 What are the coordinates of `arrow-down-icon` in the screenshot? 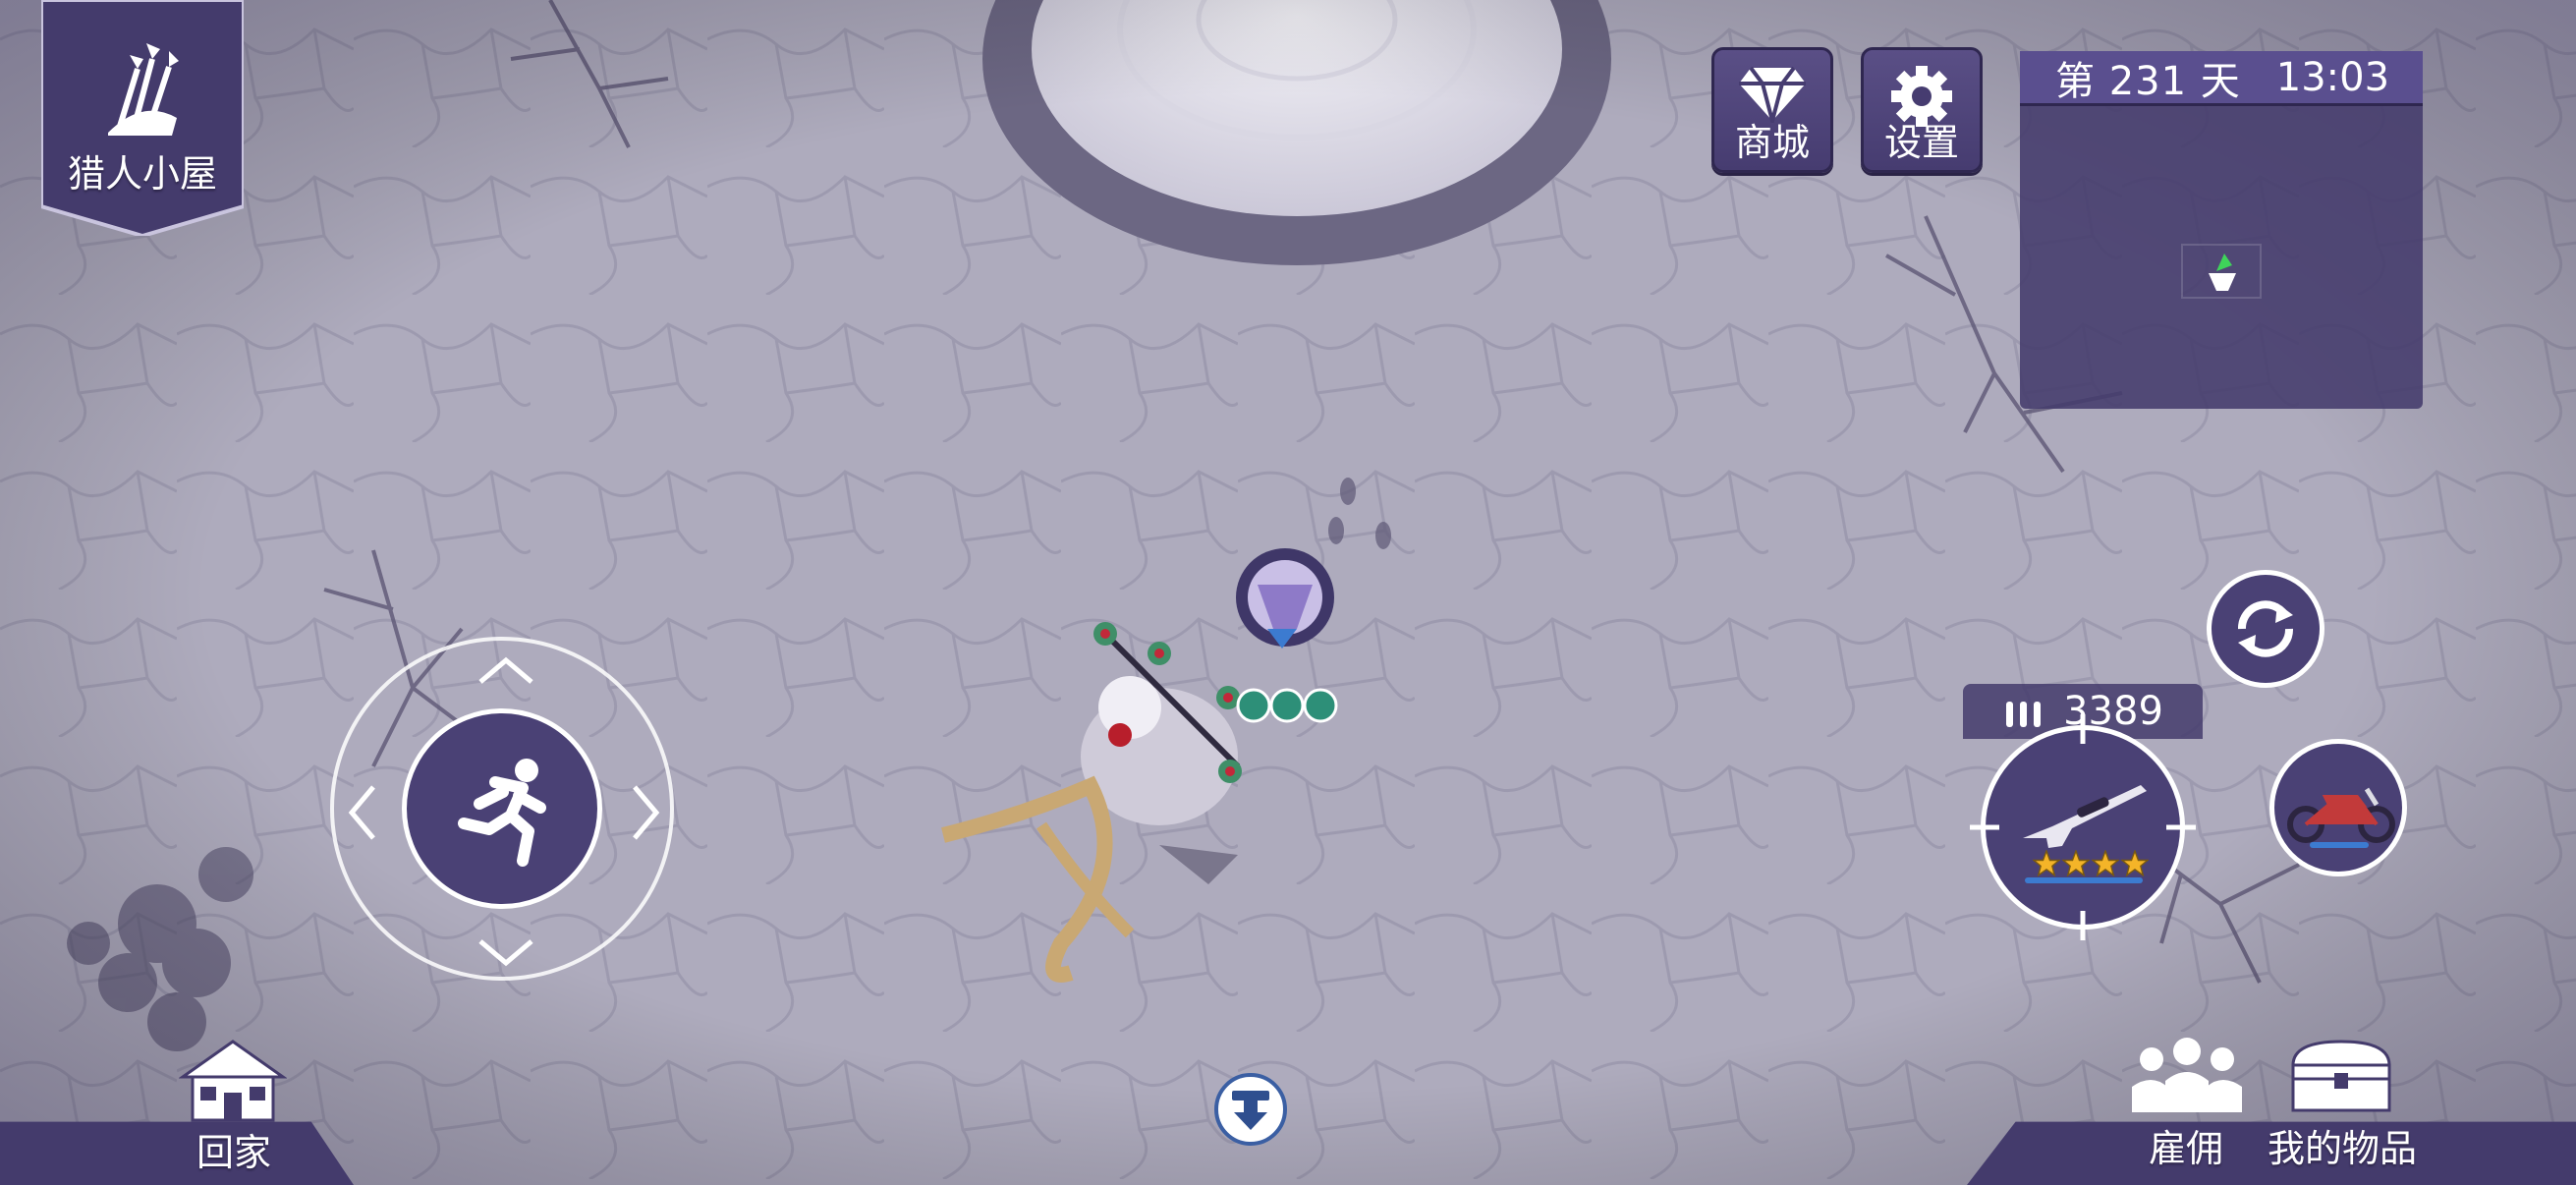 It's located at (1250, 1111).